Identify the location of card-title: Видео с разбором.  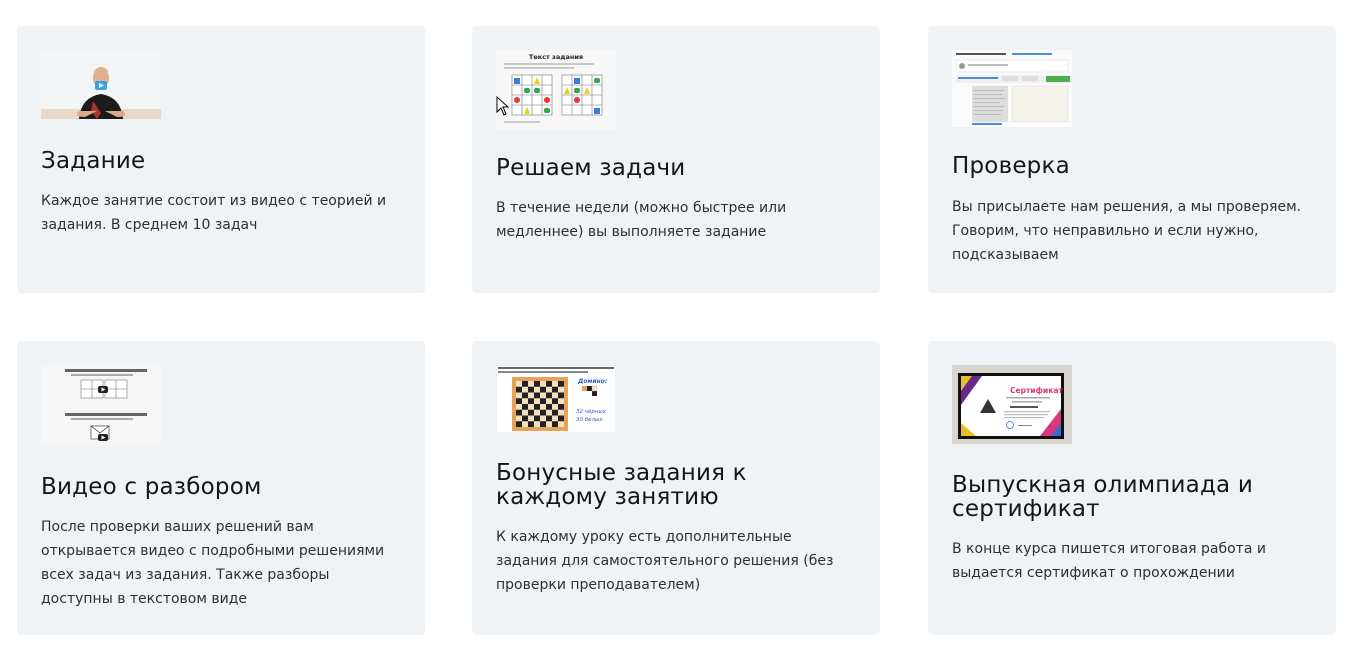
(151, 487).